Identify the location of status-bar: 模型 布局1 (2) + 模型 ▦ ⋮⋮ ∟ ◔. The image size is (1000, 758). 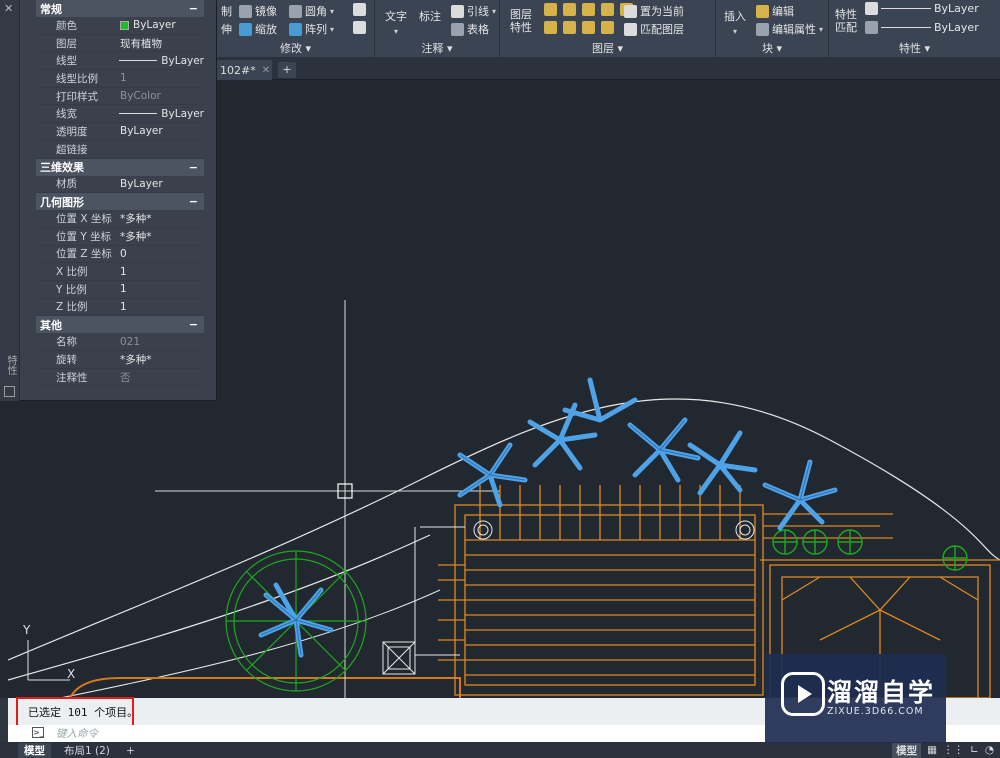
(500, 750).